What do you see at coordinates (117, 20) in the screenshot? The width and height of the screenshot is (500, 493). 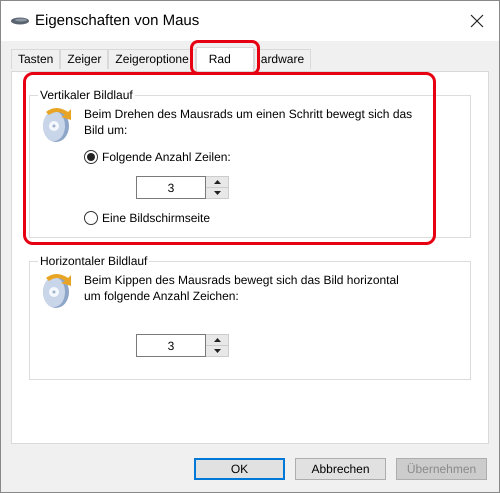 I see `window-title: Eigenschaften von Maus` at bounding box center [117, 20].